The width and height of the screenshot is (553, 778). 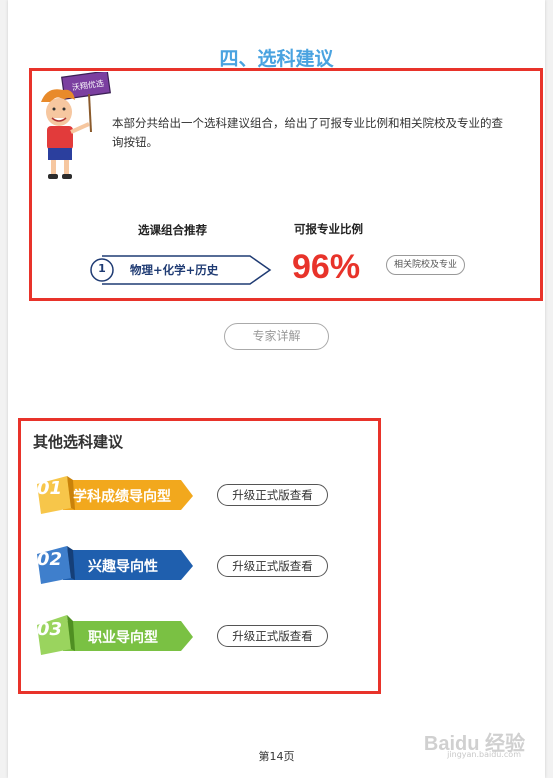 What do you see at coordinates (123, 567) in the screenshot?
I see `option-label-2: 兴趣导向性` at bounding box center [123, 567].